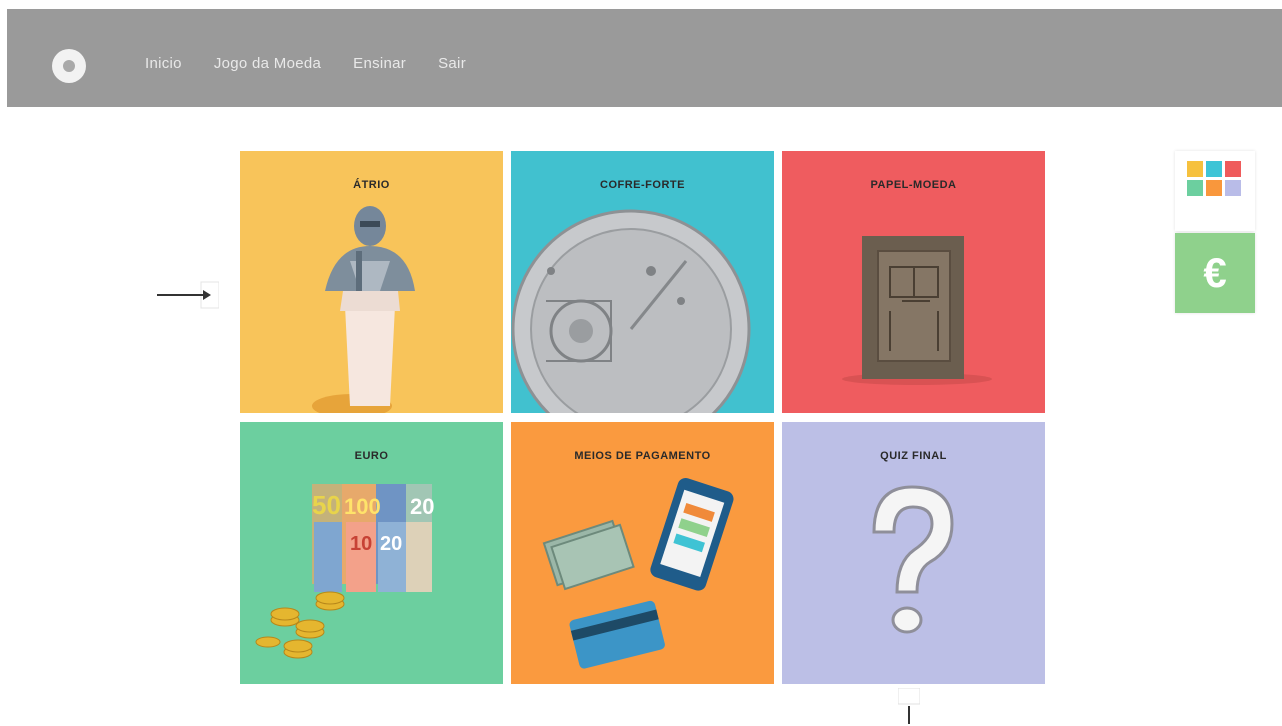  Describe the element at coordinates (644, 58) in the screenshot. I see `top-navigation-bar: Inicio Jogo da Moeda Ensinar Sair` at that location.